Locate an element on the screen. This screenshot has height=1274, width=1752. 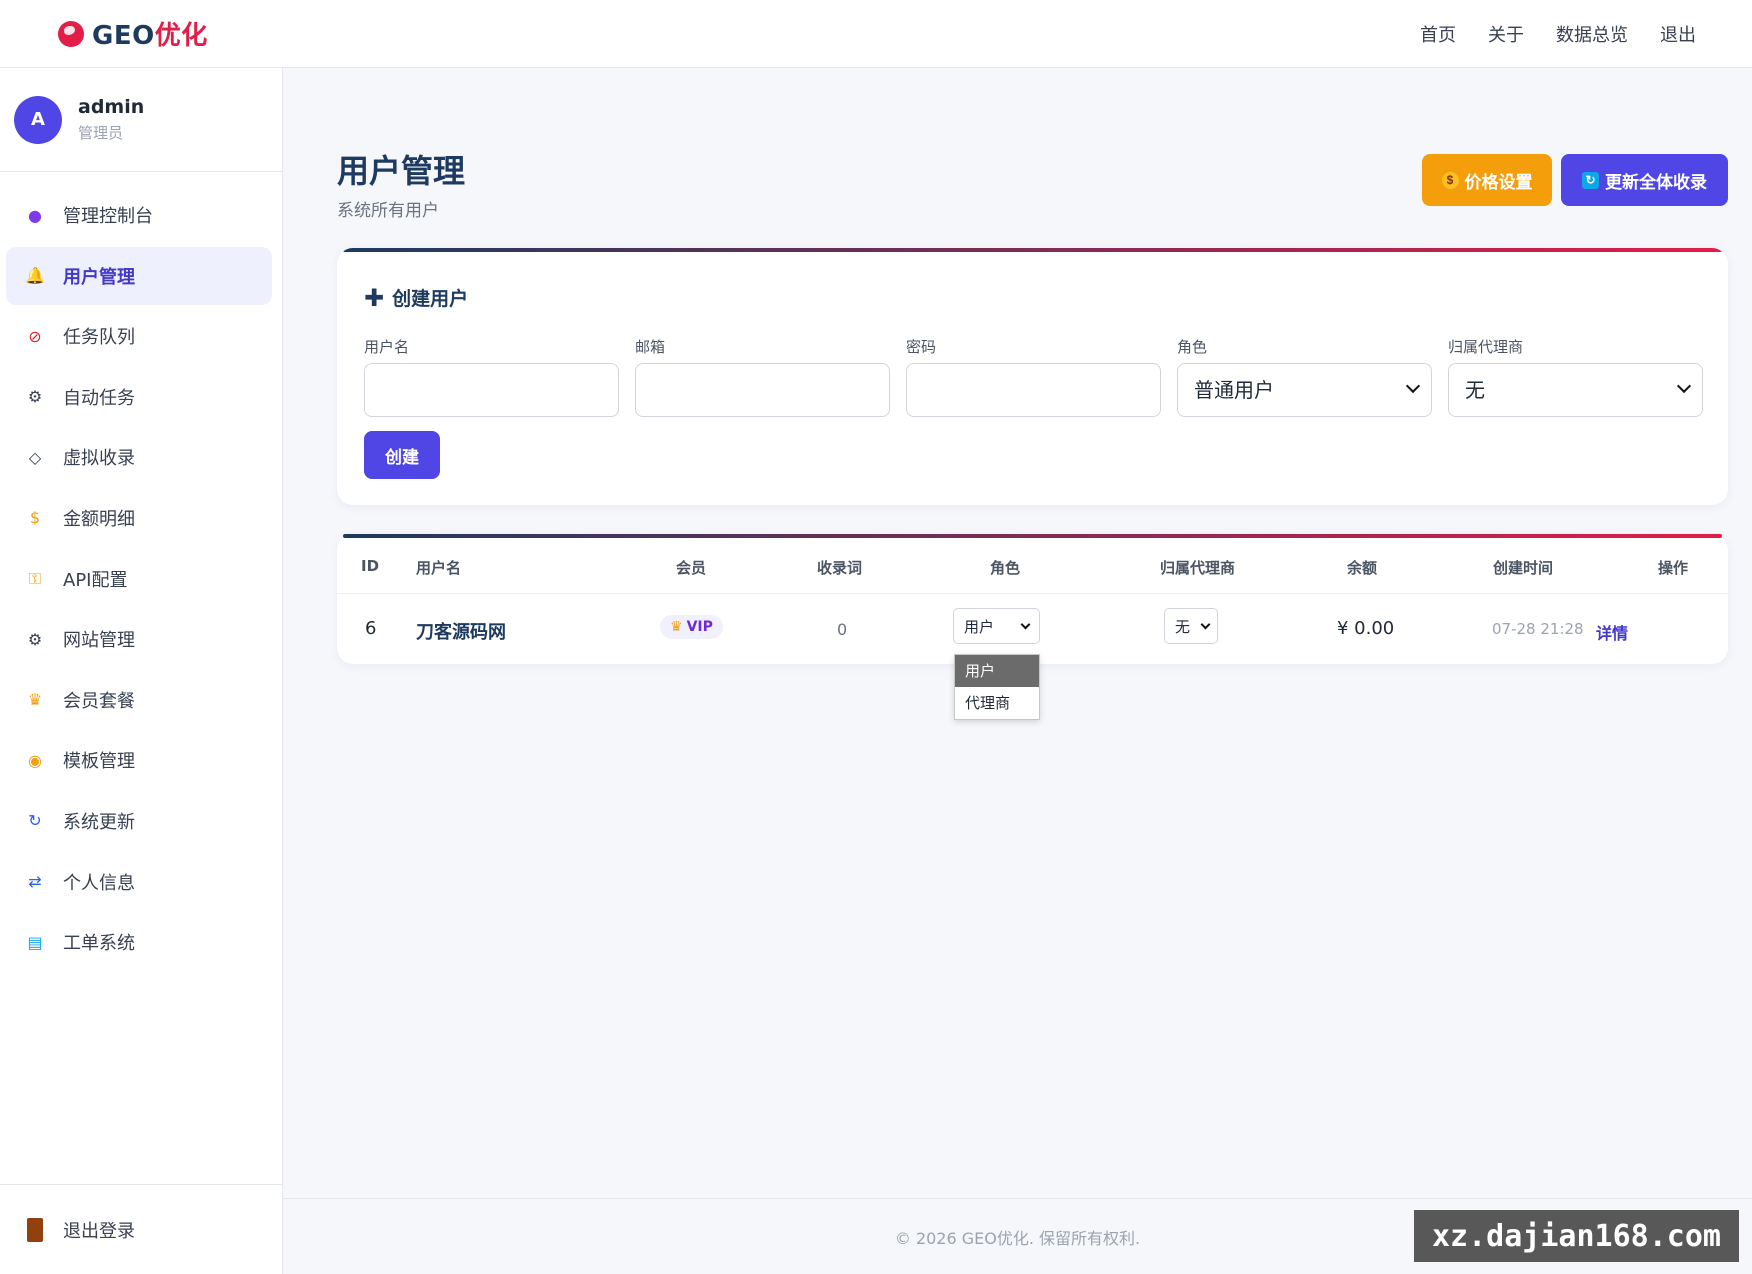
role-dropdown-menu: 用户 代理商 is located at coordinates (997, 687).